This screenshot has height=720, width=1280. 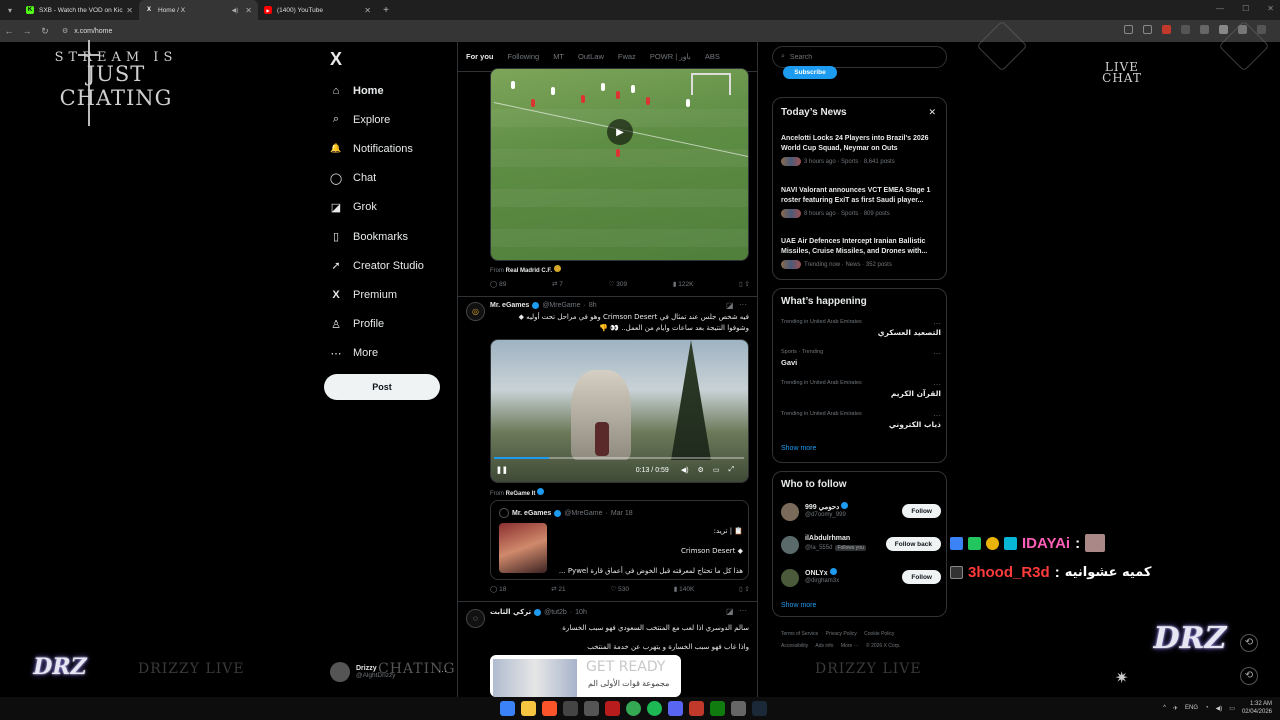 I want to click on clock: 1:32 AM 02/04/2026, so click(x=1257, y=708).